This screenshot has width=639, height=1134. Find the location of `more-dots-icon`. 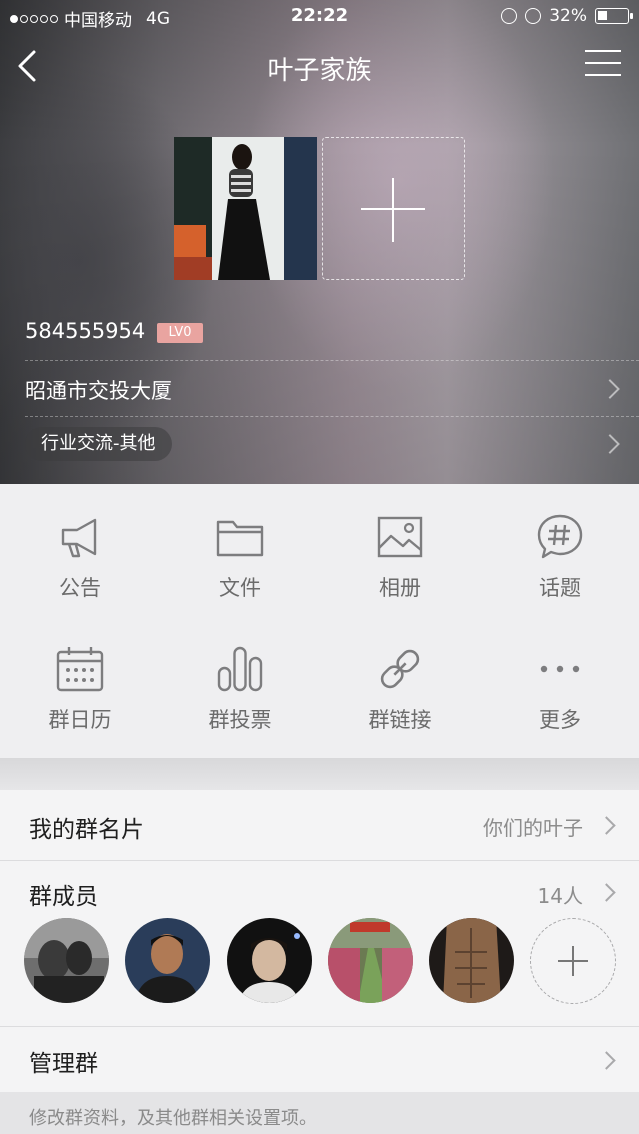

more-dots-icon is located at coordinates (560, 669).